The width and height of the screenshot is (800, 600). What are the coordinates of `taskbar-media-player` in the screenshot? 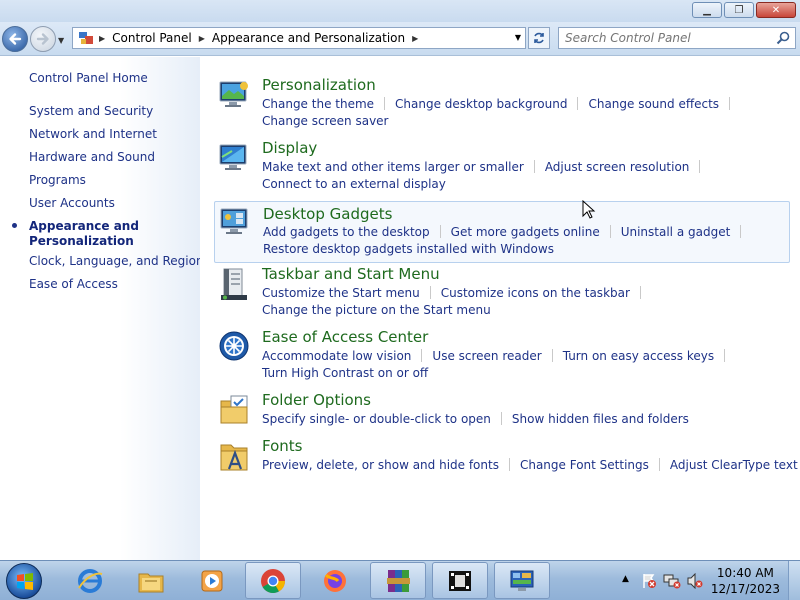 It's located at (212, 580).